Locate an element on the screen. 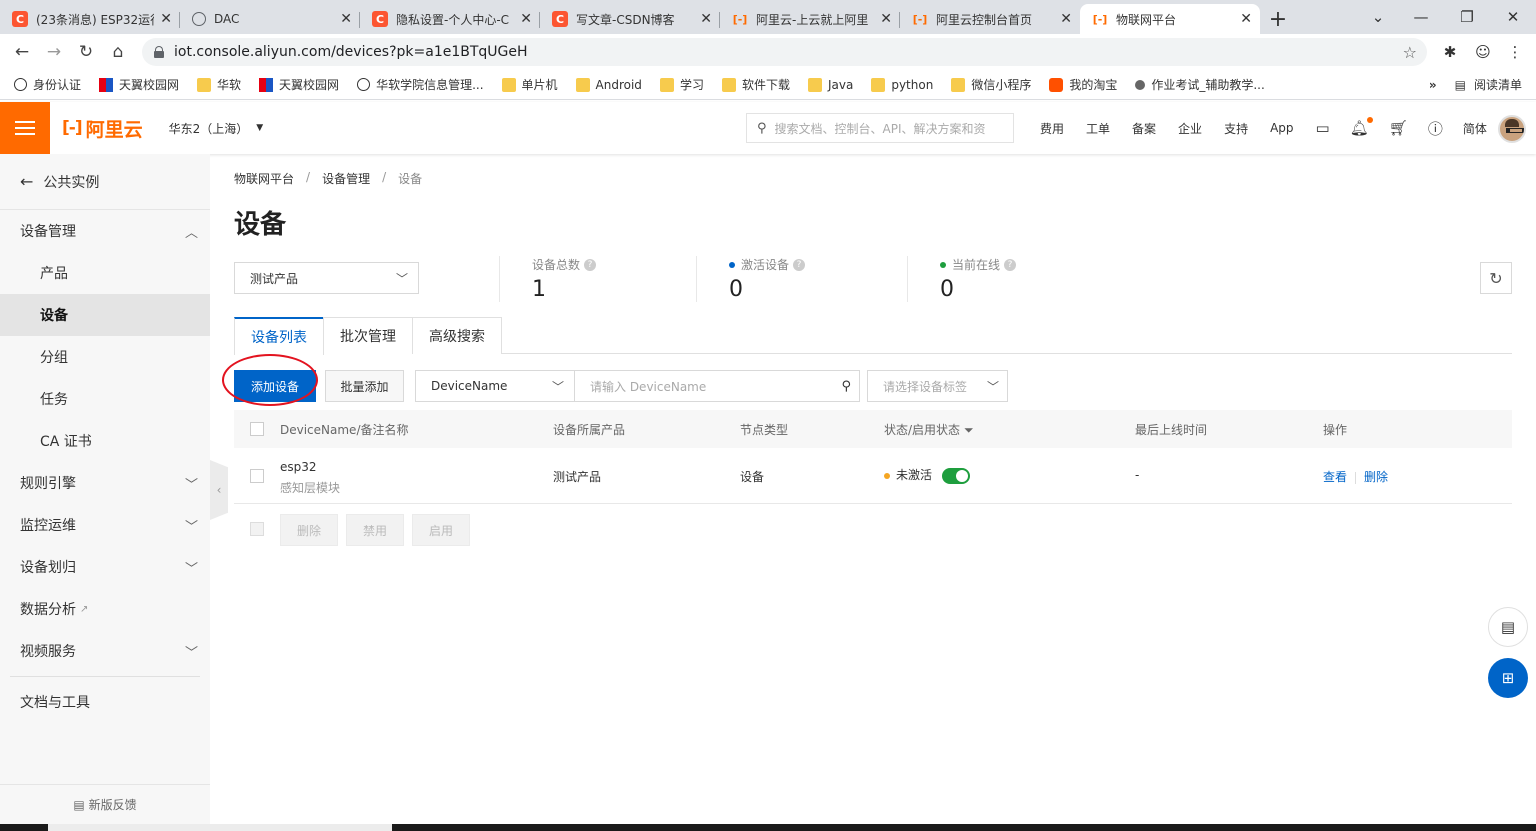 The height and width of the screenshot is (831, 1536). row-checkbox is located at coordinates (257, 476).